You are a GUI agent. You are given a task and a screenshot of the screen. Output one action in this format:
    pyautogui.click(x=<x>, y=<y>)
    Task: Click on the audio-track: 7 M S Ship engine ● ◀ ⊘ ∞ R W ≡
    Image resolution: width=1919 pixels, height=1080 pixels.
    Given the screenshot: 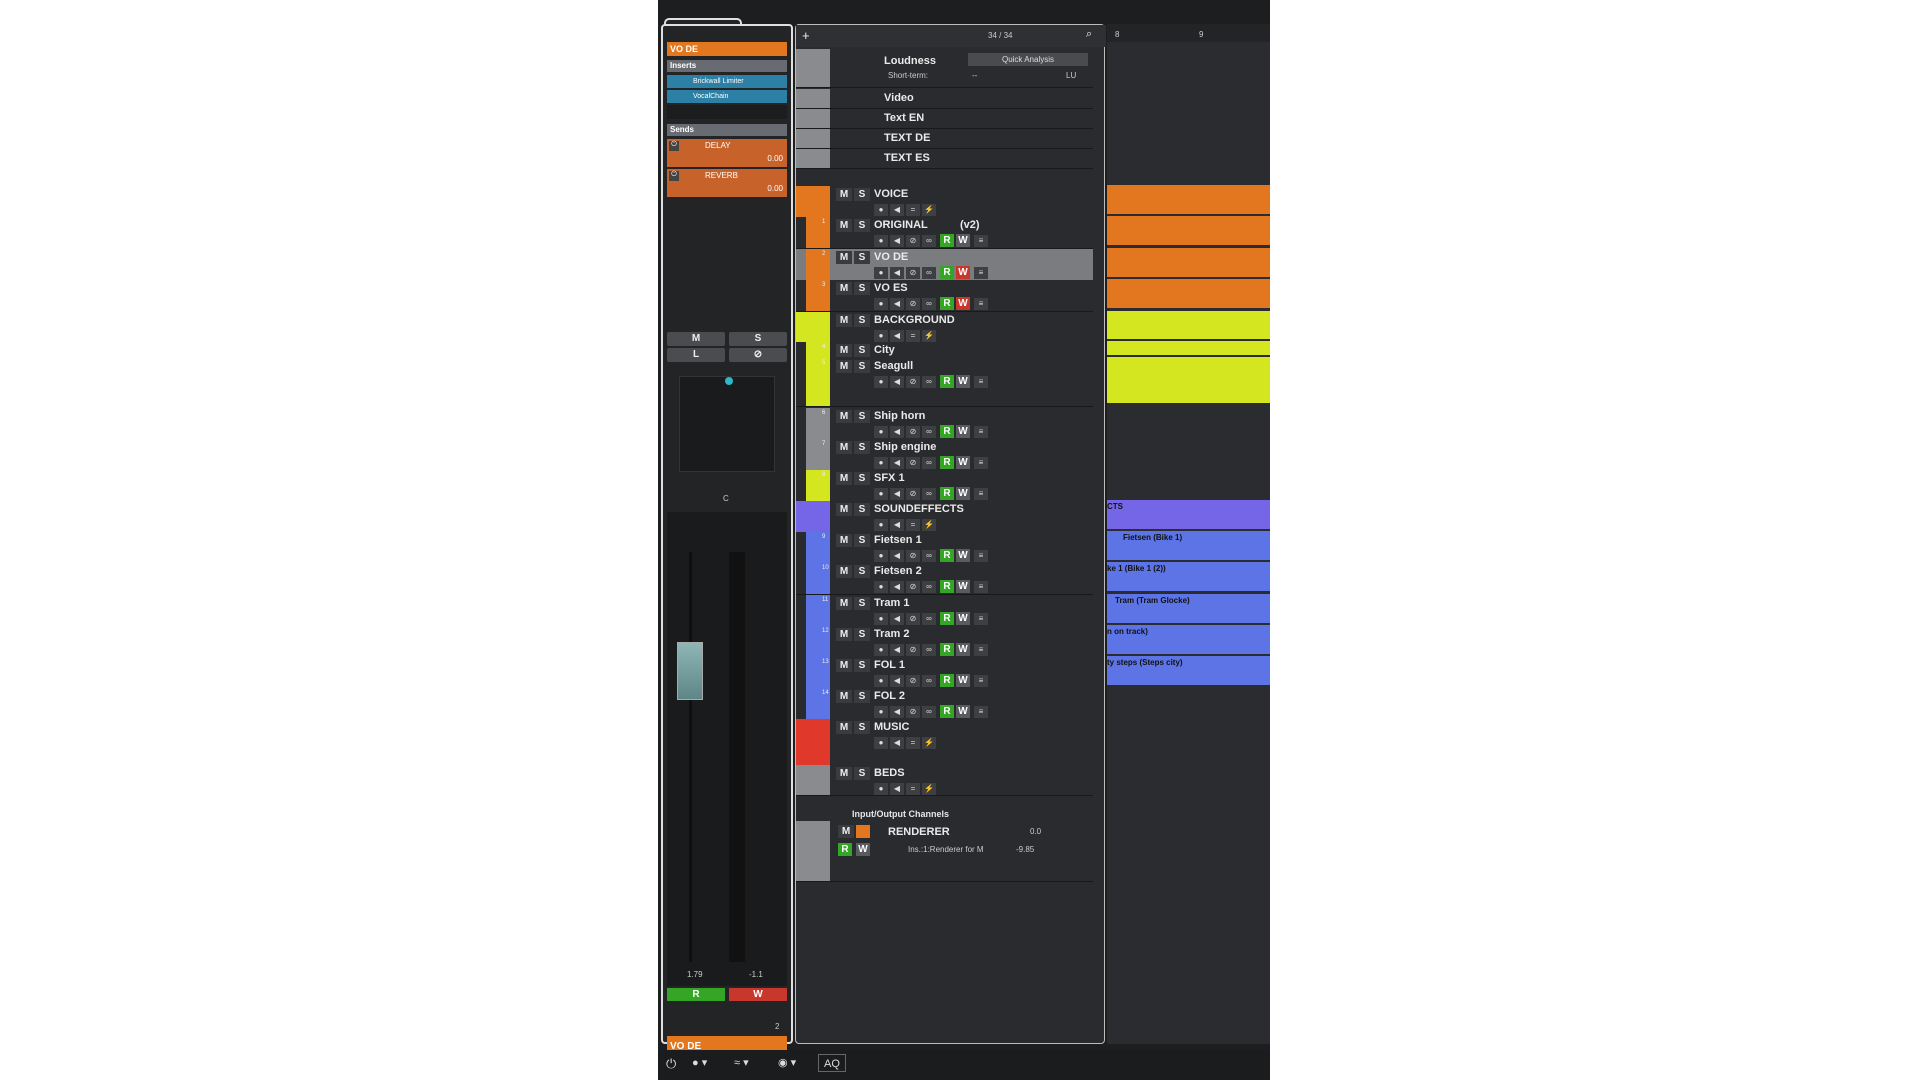 What is the action you would take?
    pyautogui.click(x=944, y=455)
    